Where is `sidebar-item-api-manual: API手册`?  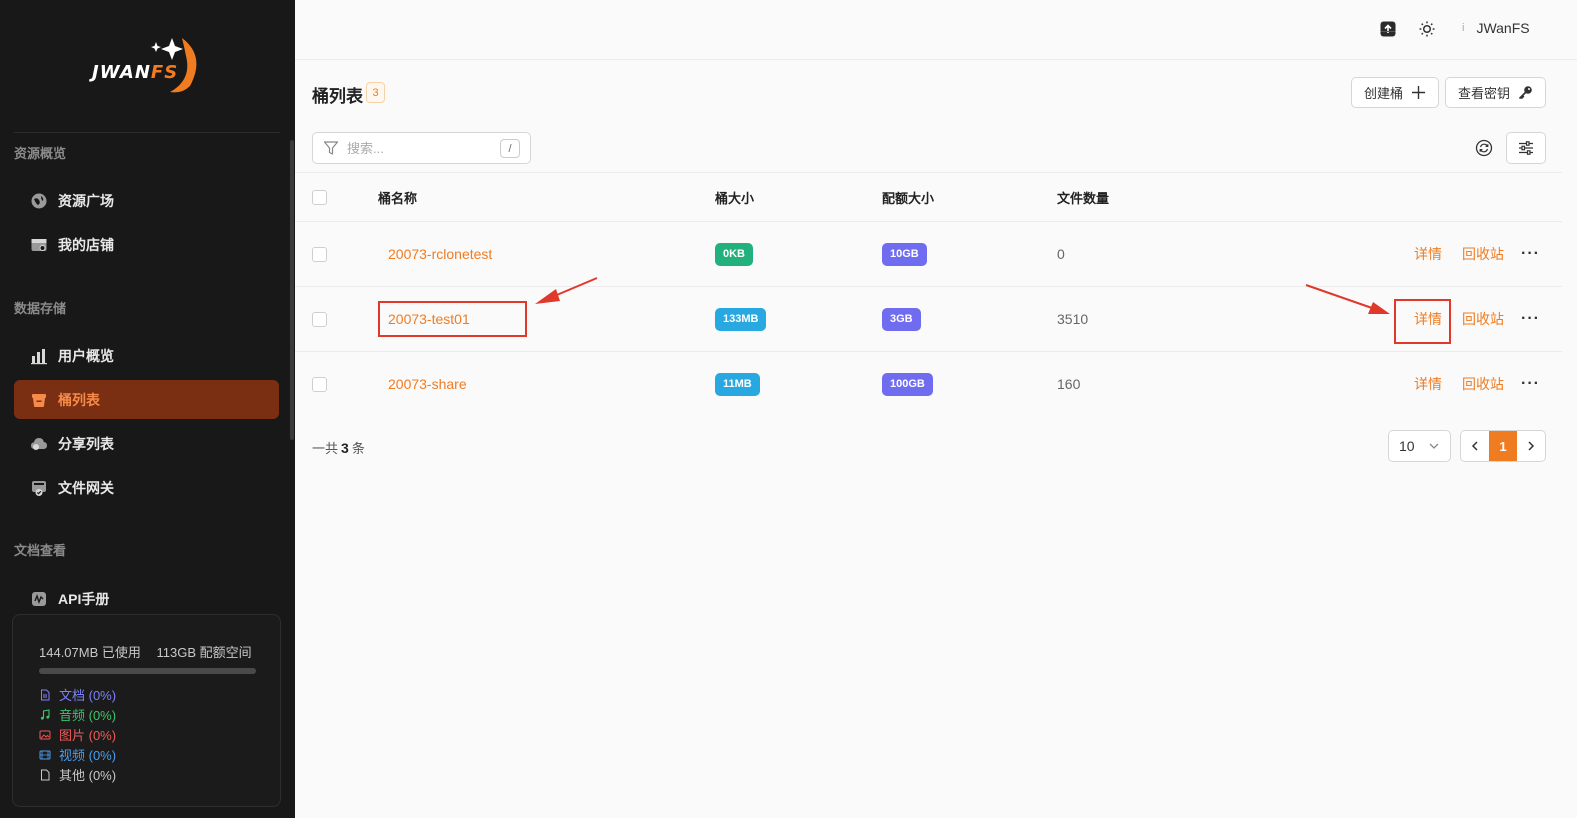 sidebar-item-api-manual: API手册 is located at coordinates (146, 598).